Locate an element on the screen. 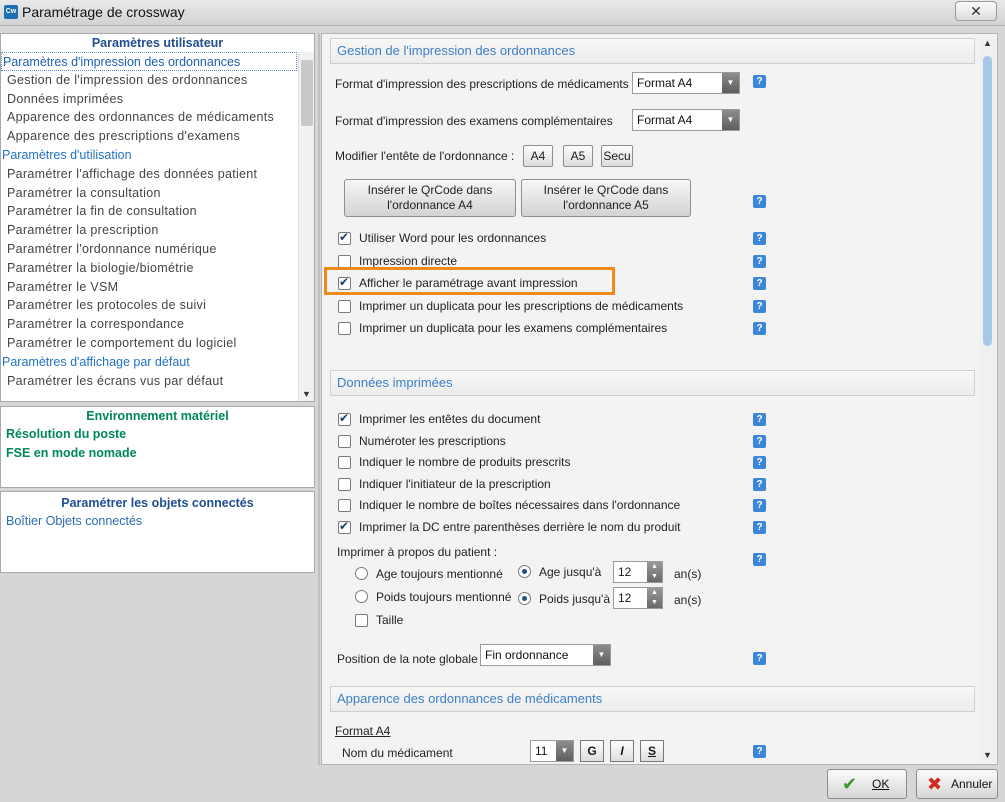  bold-button: G is located at coordinates (592, 751).